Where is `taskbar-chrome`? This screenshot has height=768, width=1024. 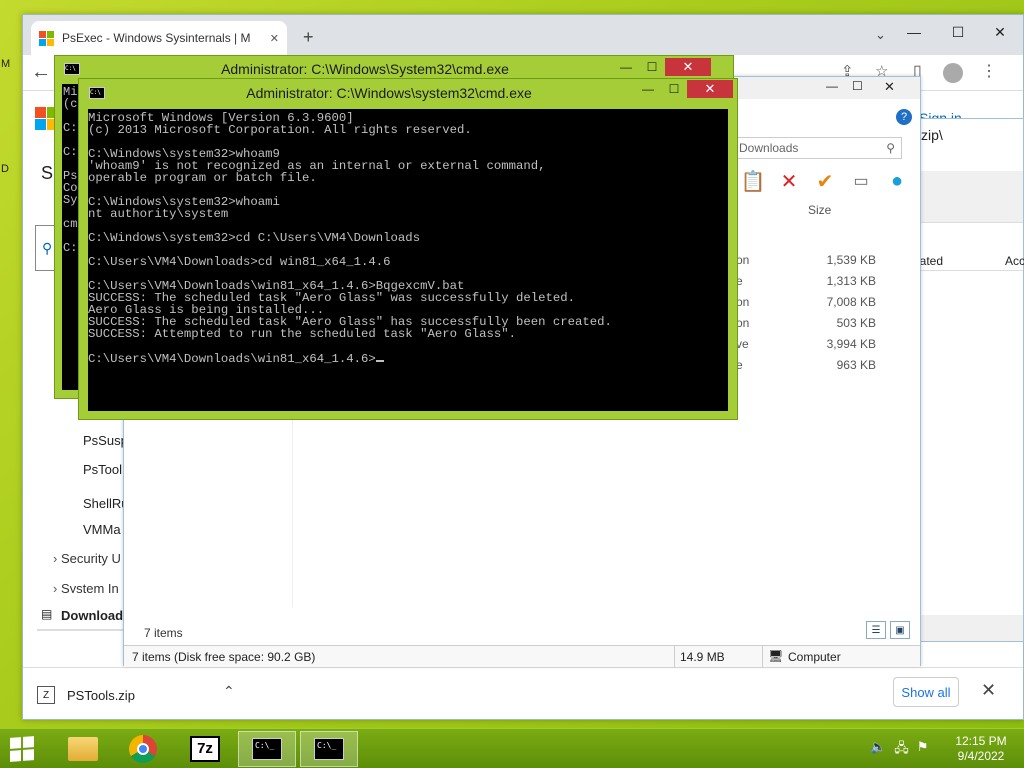 taskbar-chrome is located at coordinates (143, 749).